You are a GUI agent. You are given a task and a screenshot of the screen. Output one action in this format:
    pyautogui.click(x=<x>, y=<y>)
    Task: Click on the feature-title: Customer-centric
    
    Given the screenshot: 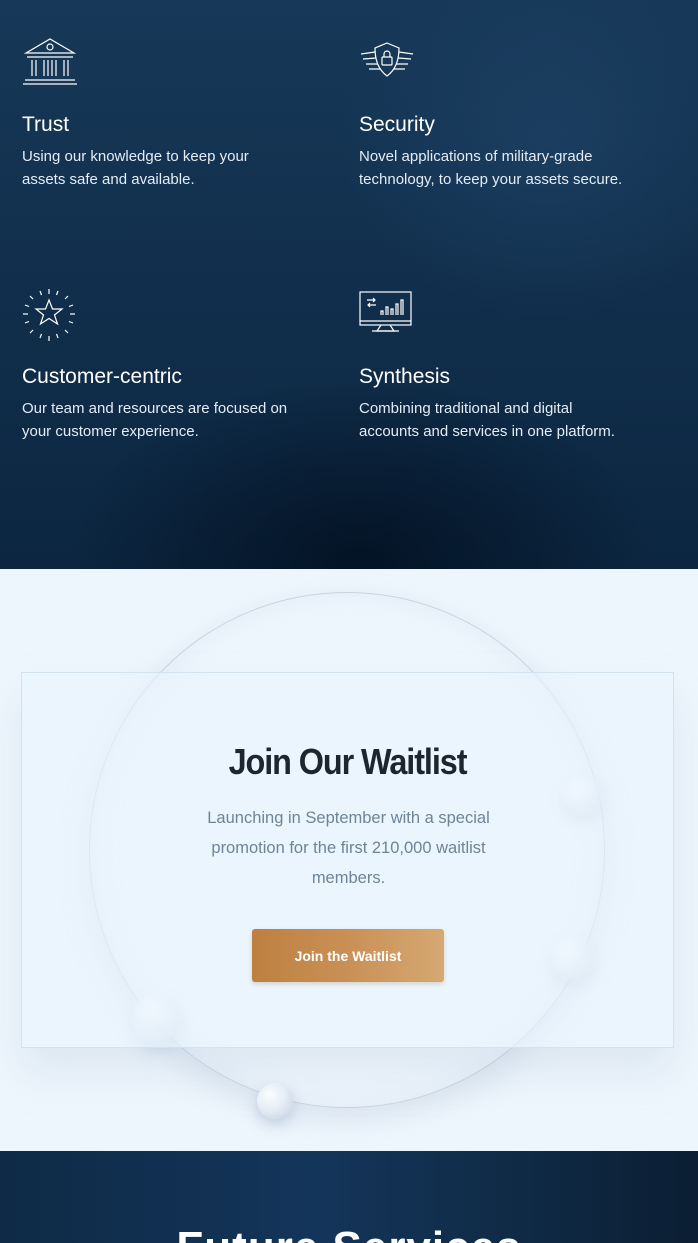 What is the action you would take?
    pyautogui.click(x=102, y=376)
    